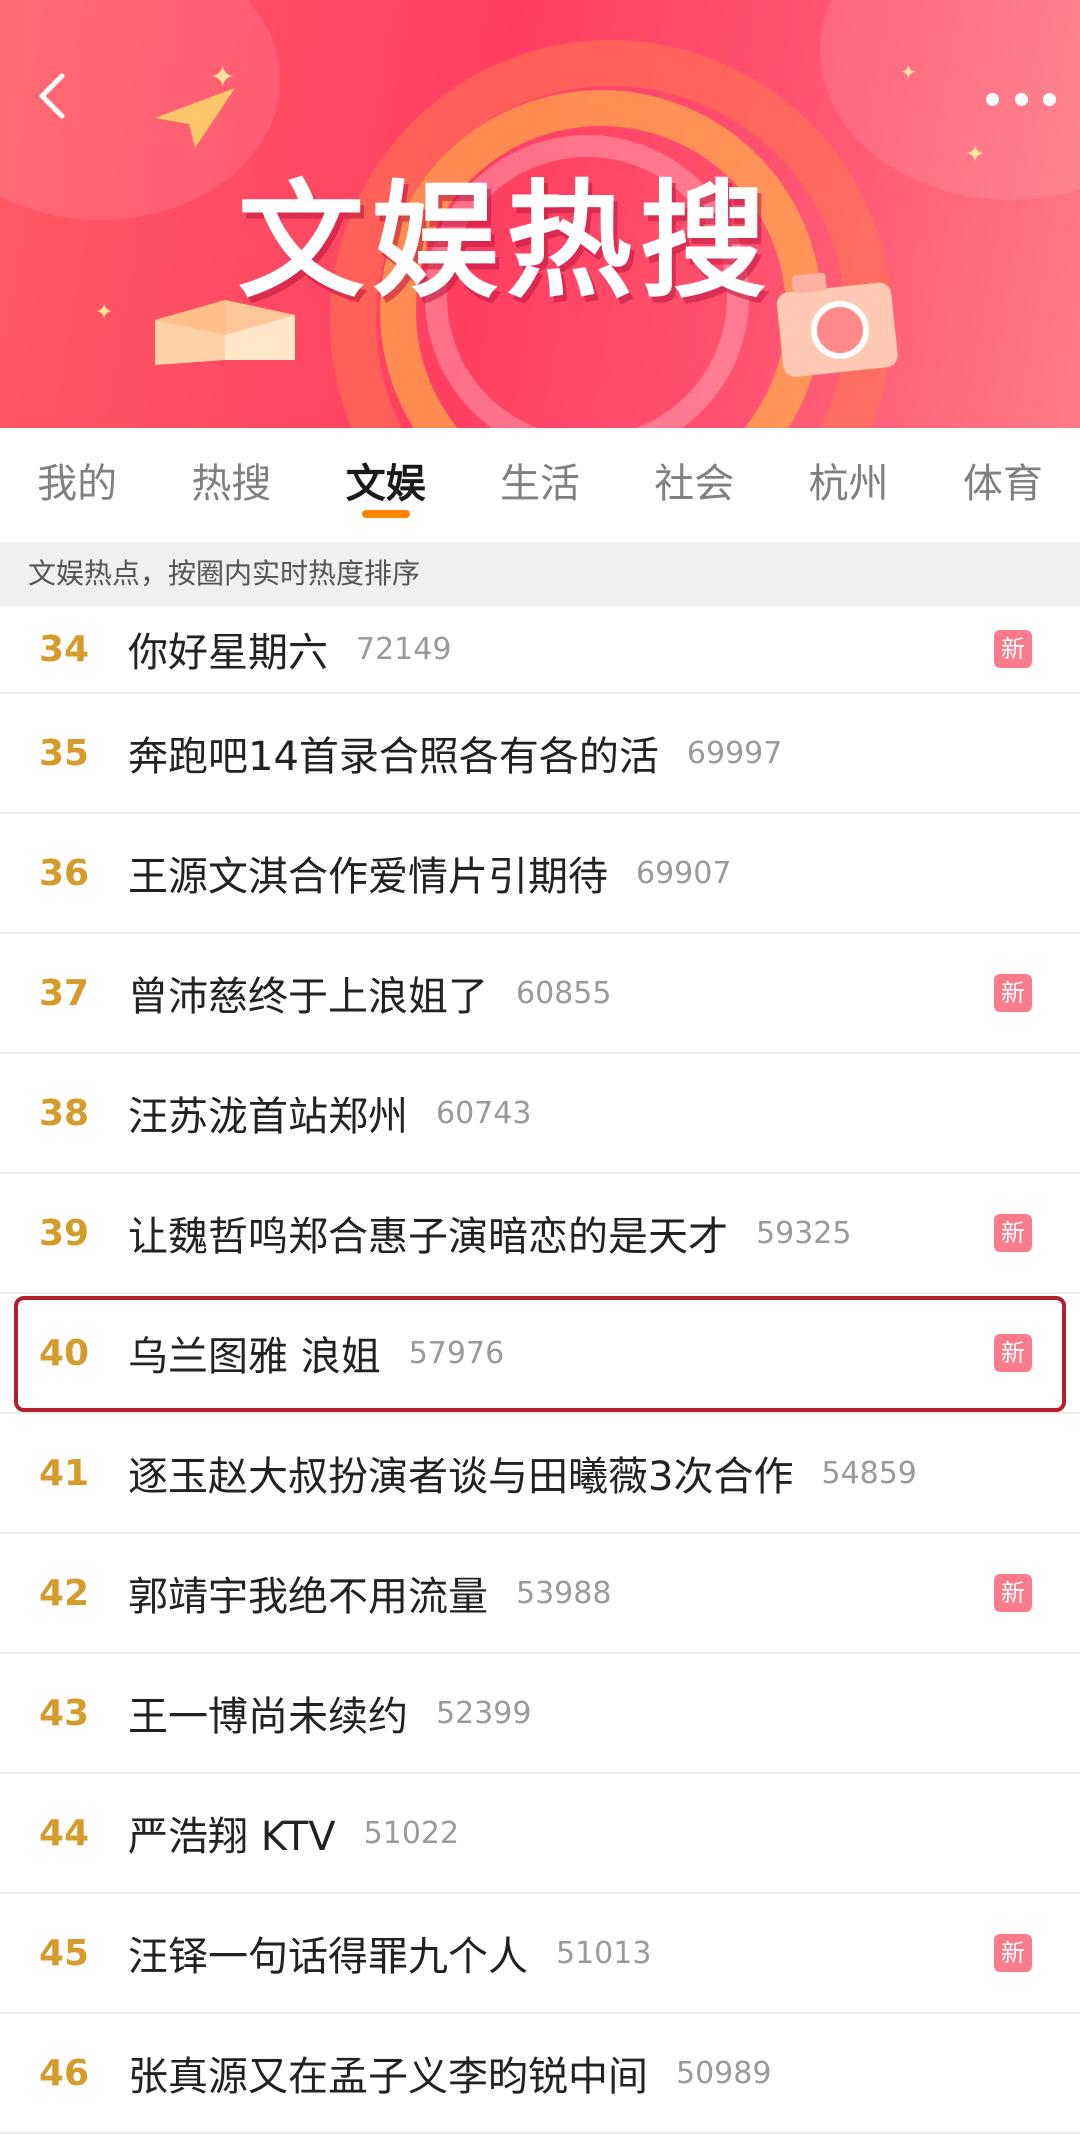 The image size is (1080, 2134). I want to click on item-title: 乌兰图雅 浪姐, so click(254, 1357).